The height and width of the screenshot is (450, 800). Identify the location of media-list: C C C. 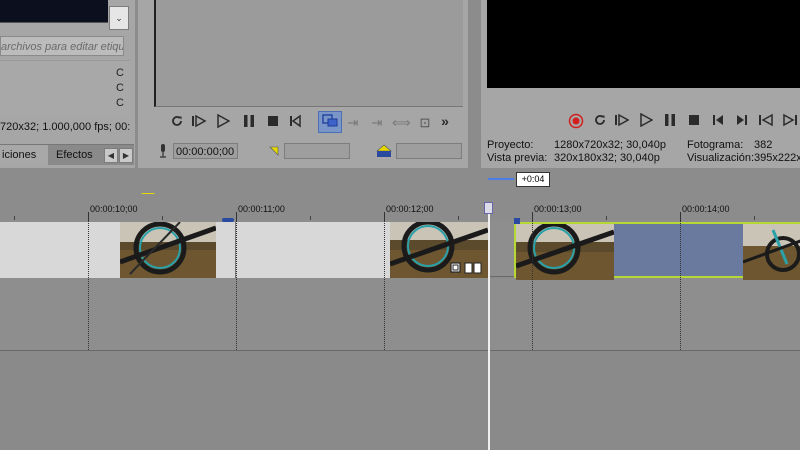
(65, 88).